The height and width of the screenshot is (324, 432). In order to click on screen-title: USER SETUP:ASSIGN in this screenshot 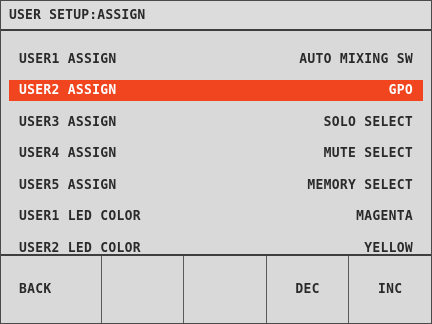, I will do `click(216, 16)`.